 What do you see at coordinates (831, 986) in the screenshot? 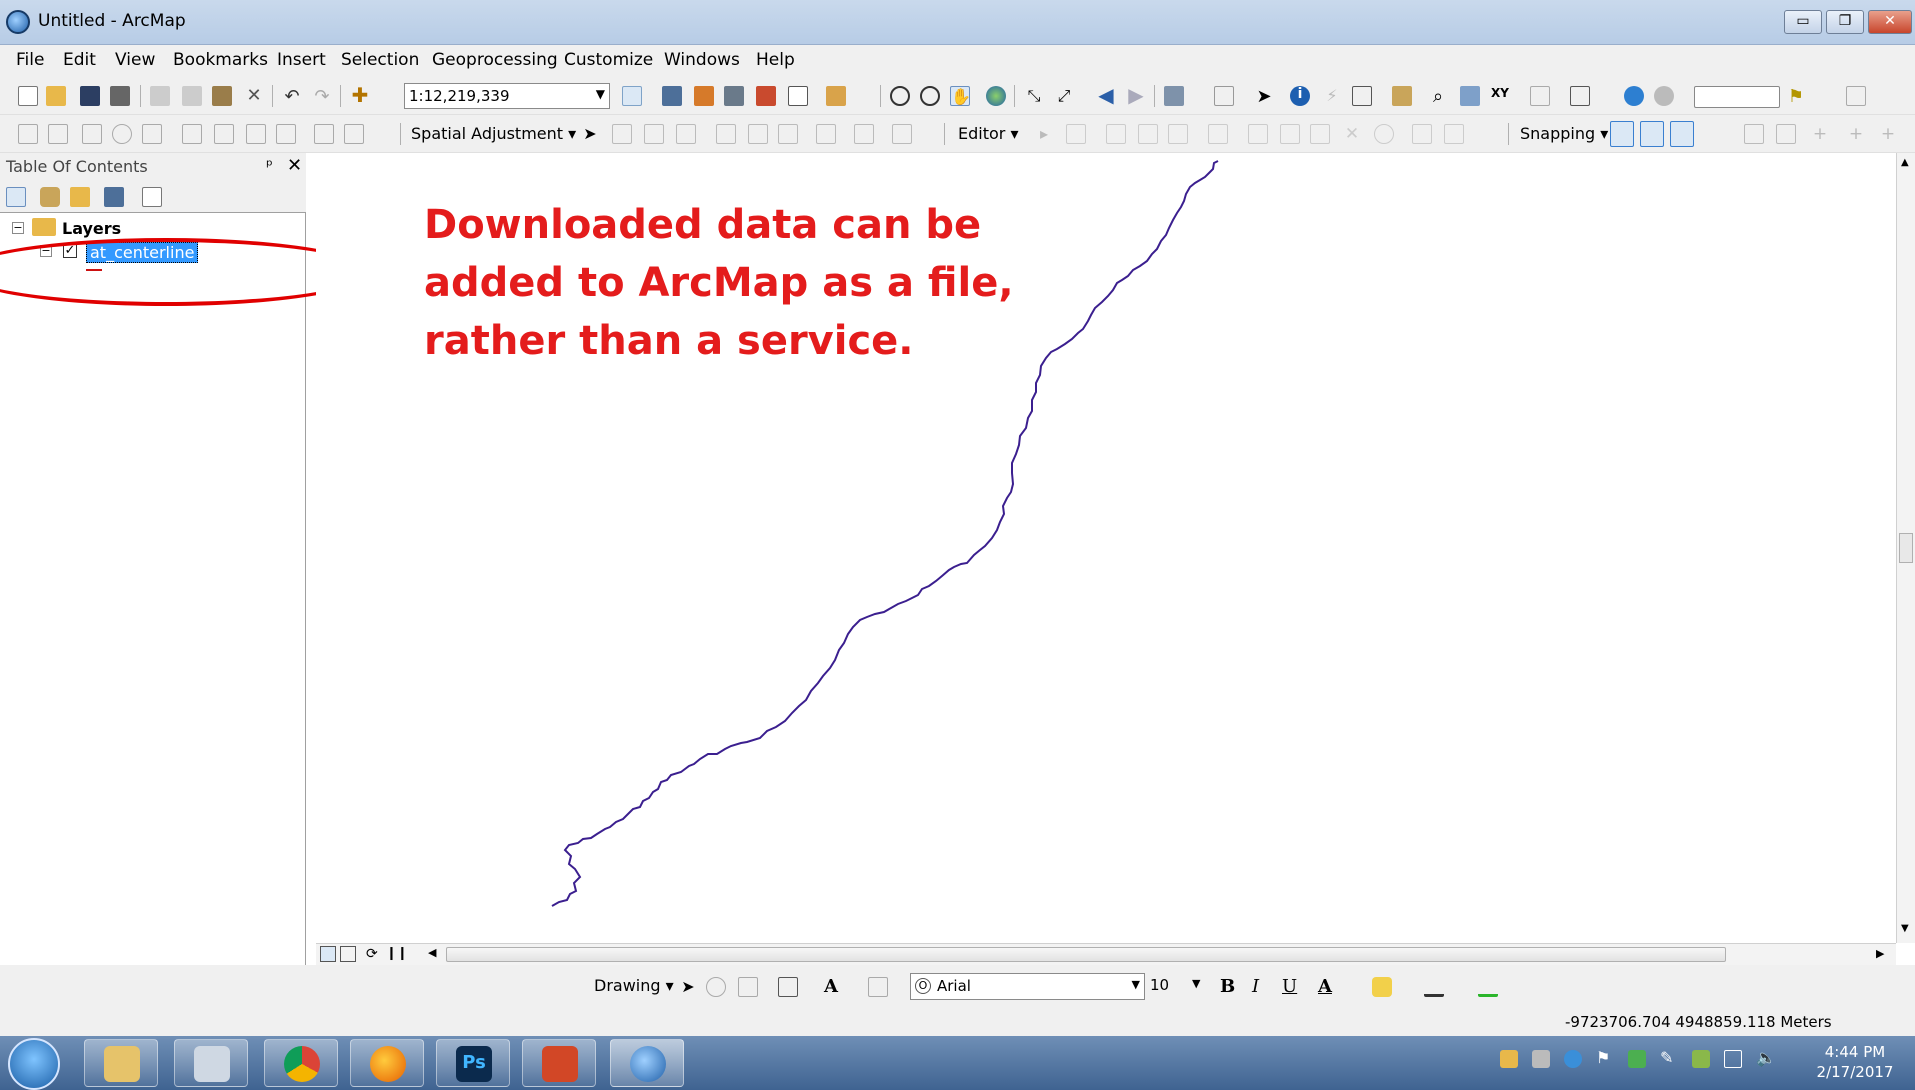
I see `new-text-tool: A` at bounding box center [831, 986].